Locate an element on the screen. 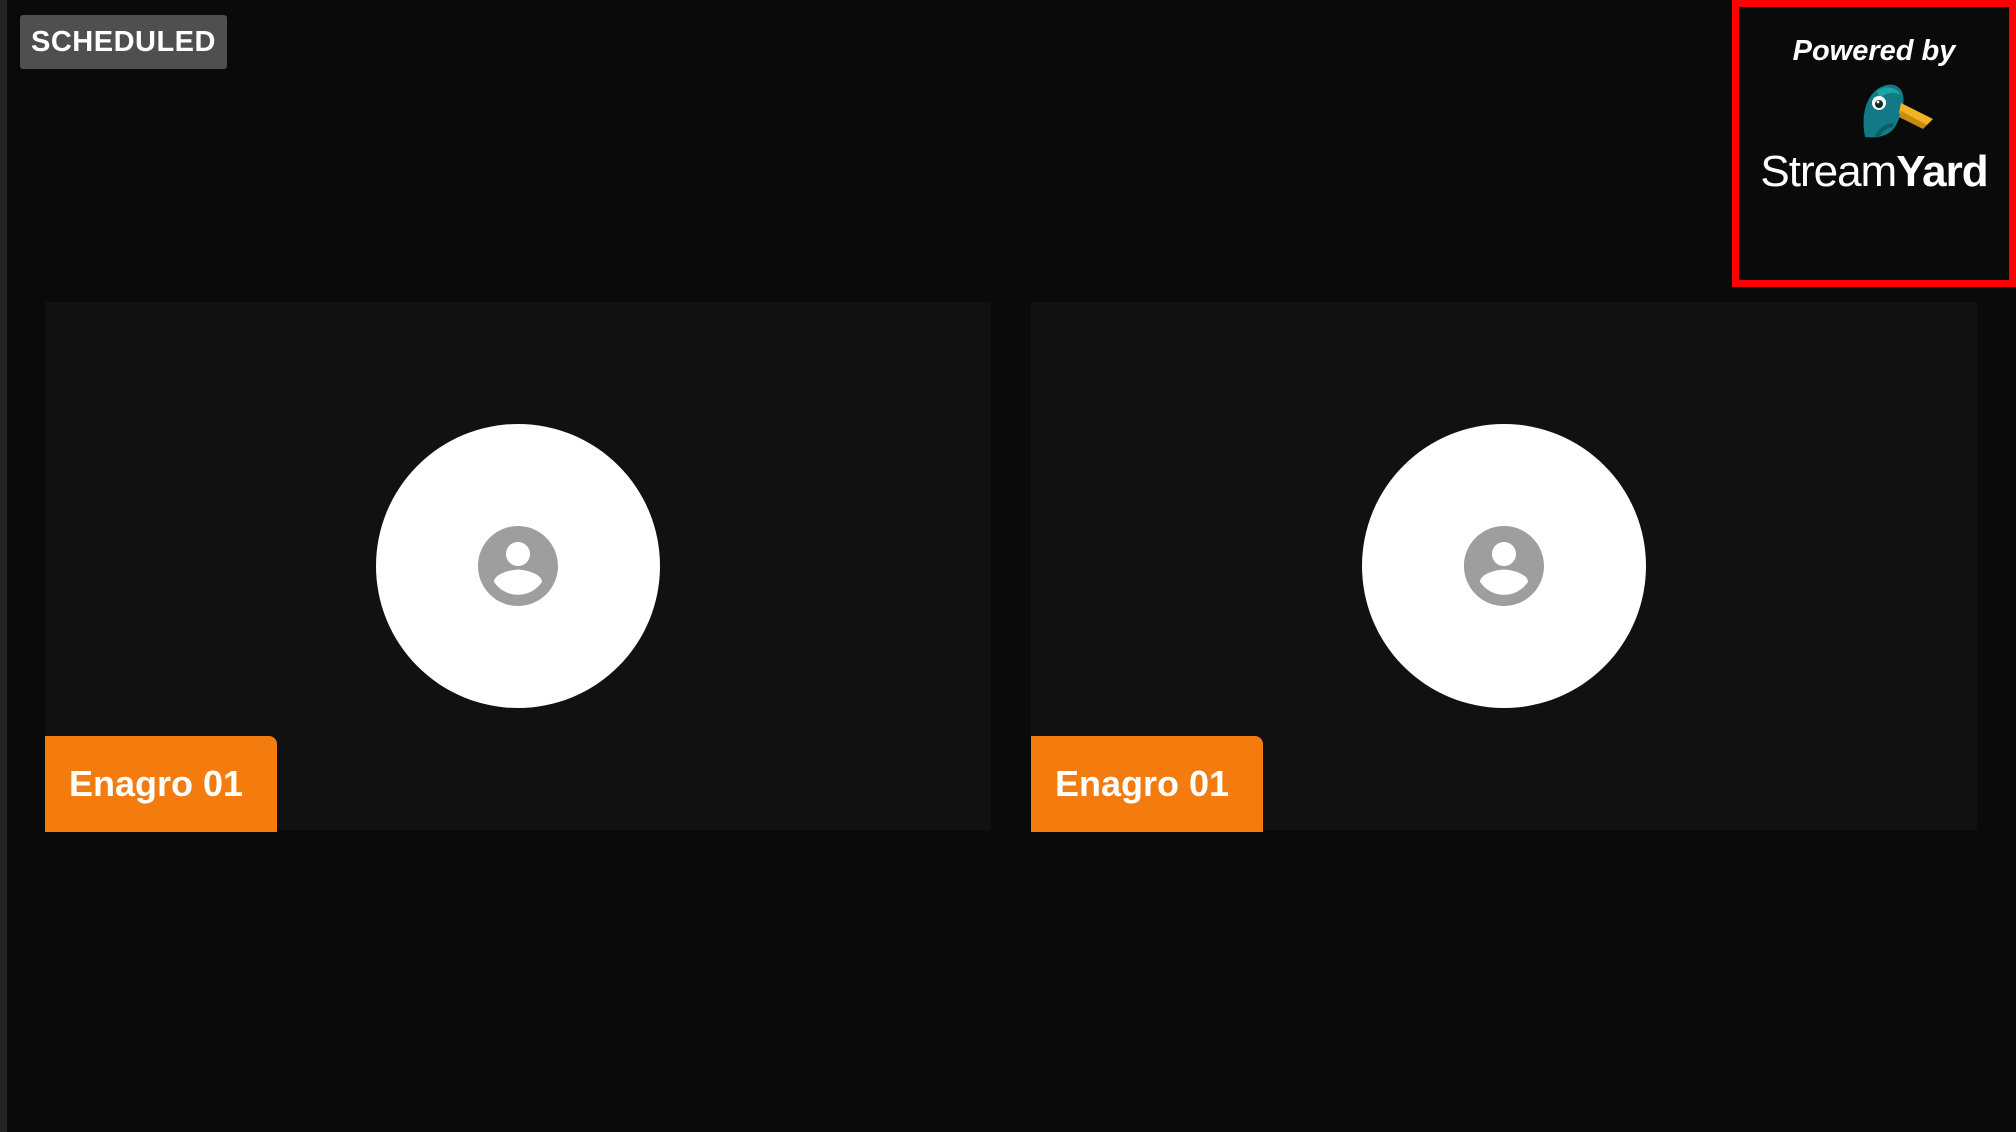  wordmark-stream: Stream is located at coordinates (1828, 171).